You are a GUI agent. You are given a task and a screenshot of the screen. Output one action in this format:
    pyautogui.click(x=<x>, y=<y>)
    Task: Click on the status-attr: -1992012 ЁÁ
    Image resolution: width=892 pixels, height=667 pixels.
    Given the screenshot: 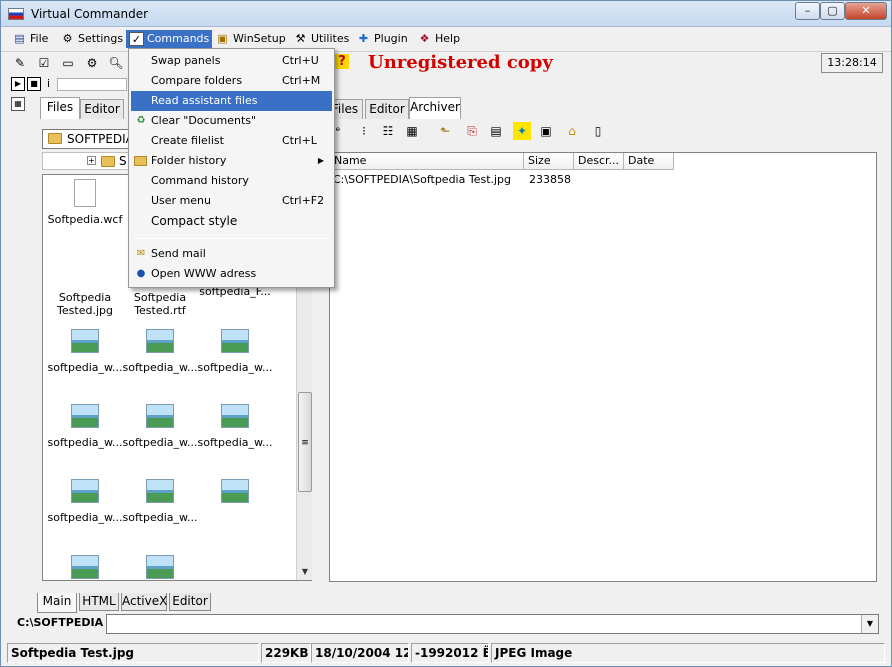 What is the action you would take?
    pyautogui.click(x=450, y=653)
    